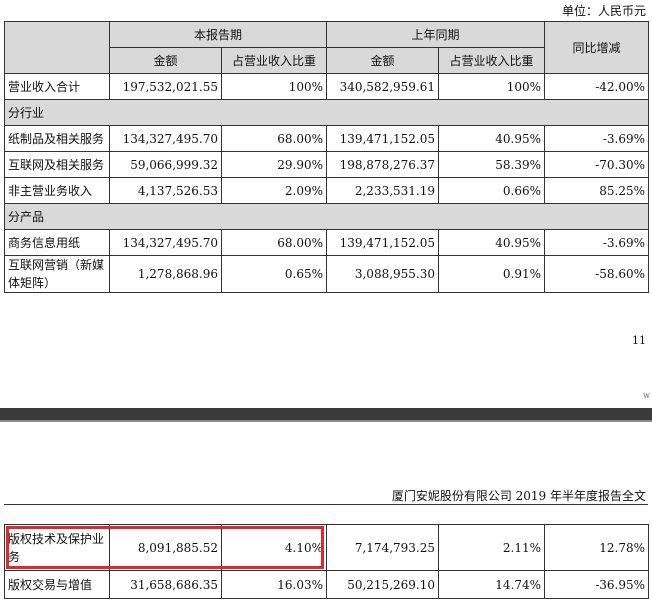  I want to click on unit-label: 单位：人民币元, so click(603, 11).